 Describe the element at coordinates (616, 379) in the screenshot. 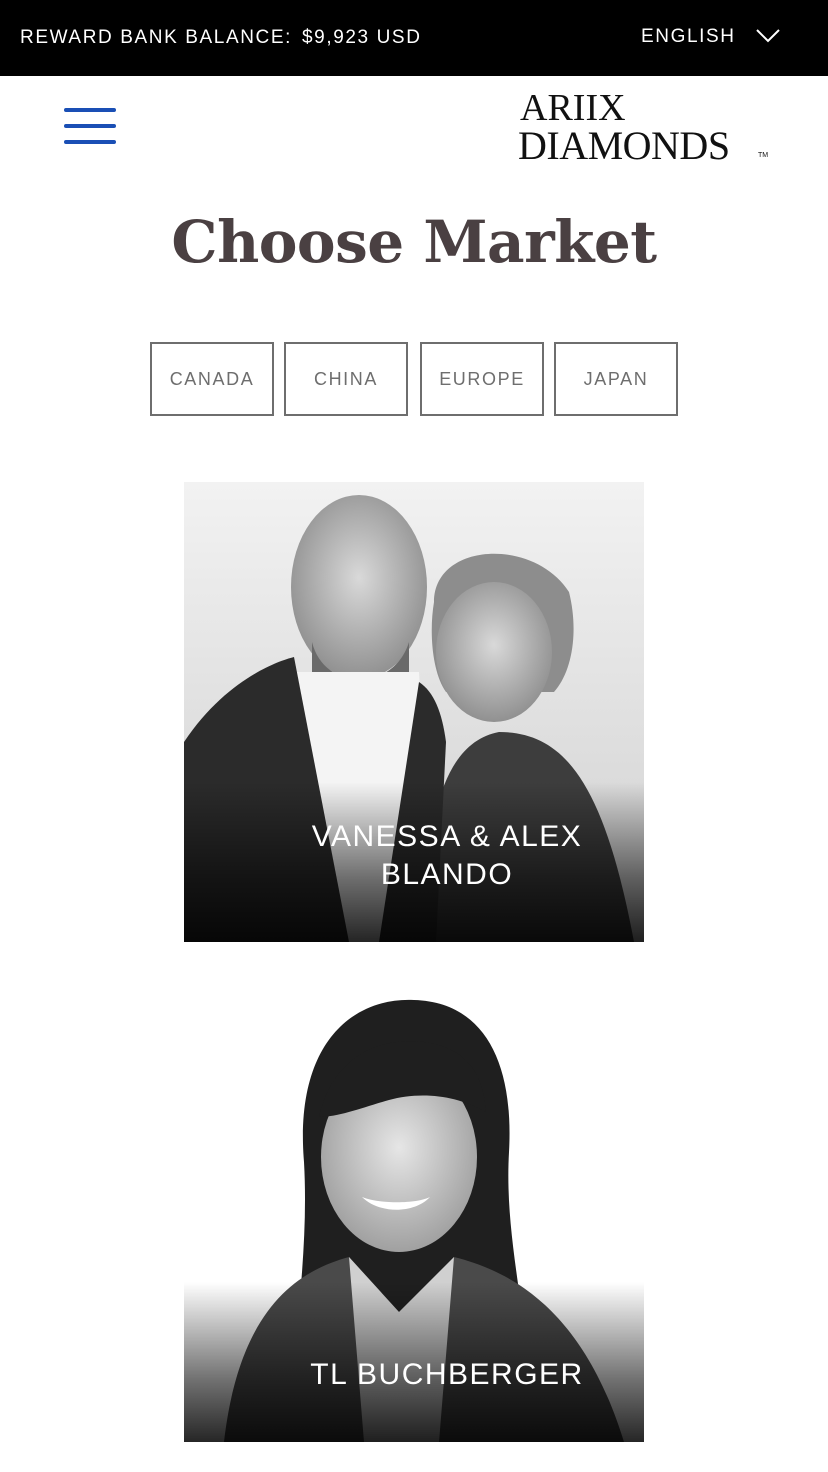

I see `market-button-japan: JAPAN` at that location.